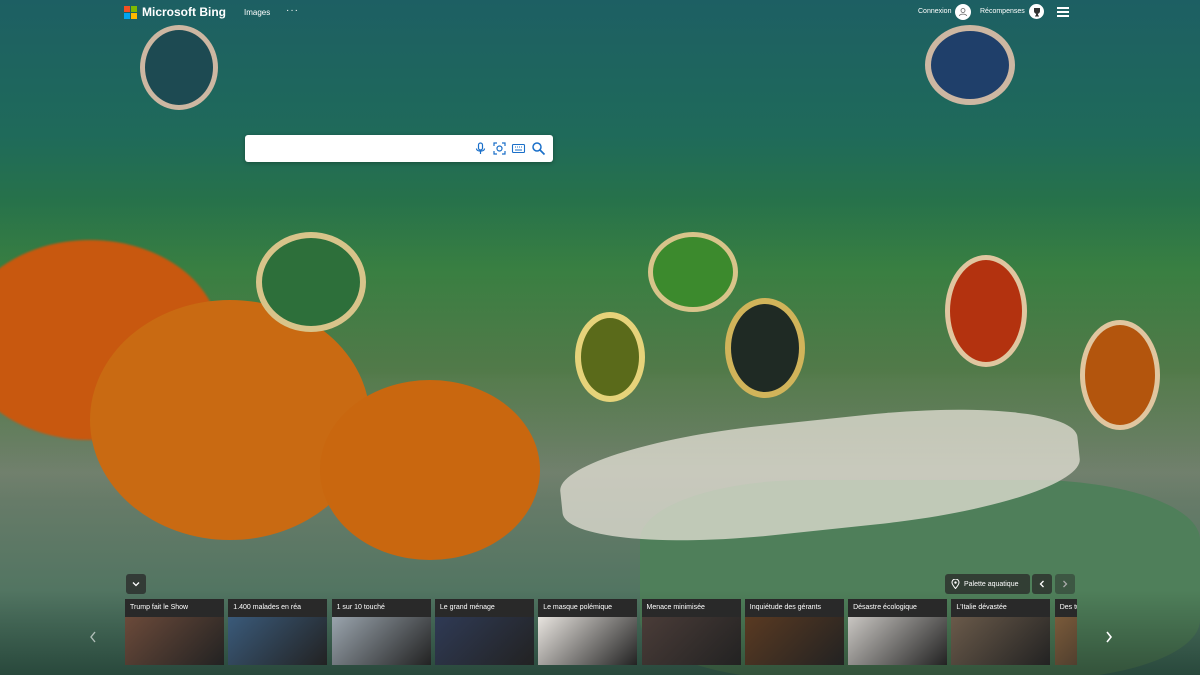 This screenshot has width=1200, height=675. What do you see at coordinates (588, 608) in the screenshot?
I see `news-card-title: Le masque polémique` at bounding box center [588, 608].